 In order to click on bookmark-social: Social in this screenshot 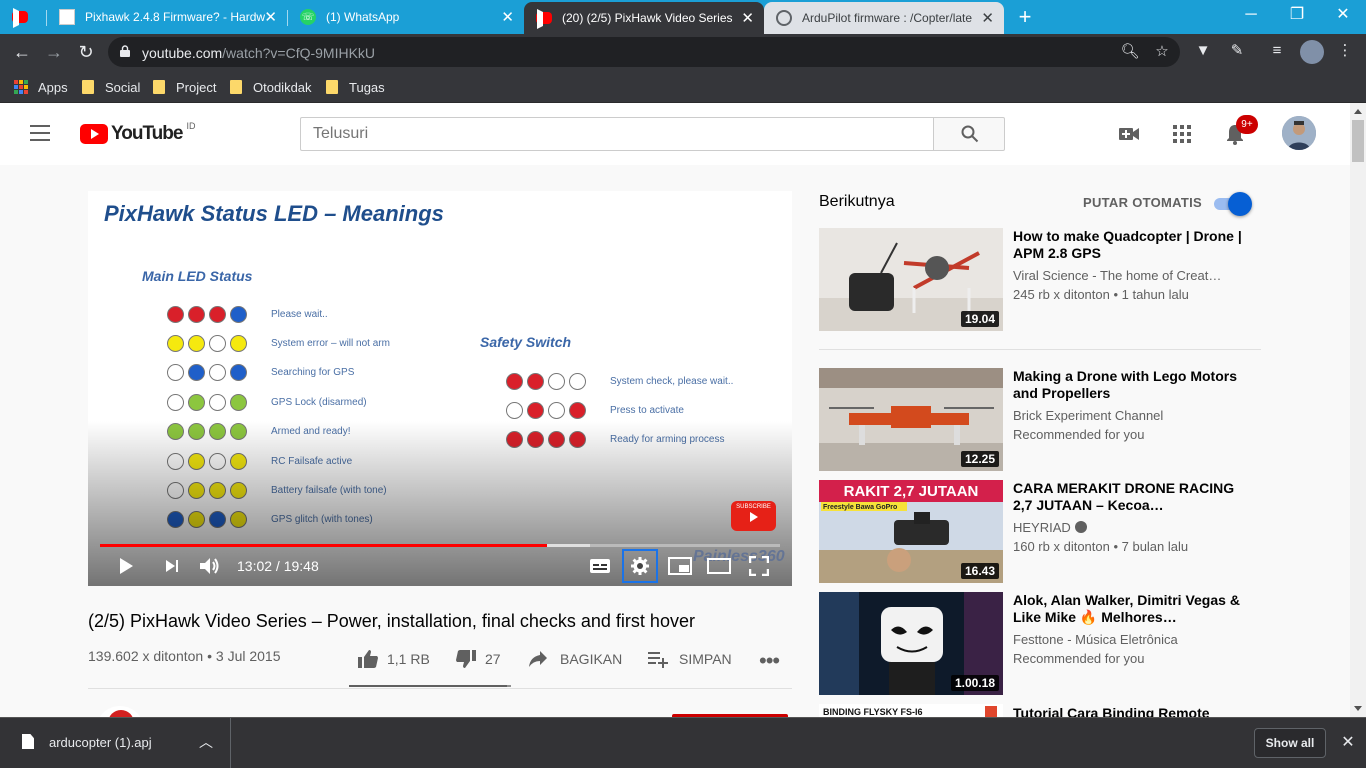, I will do `click(111, 87)`.